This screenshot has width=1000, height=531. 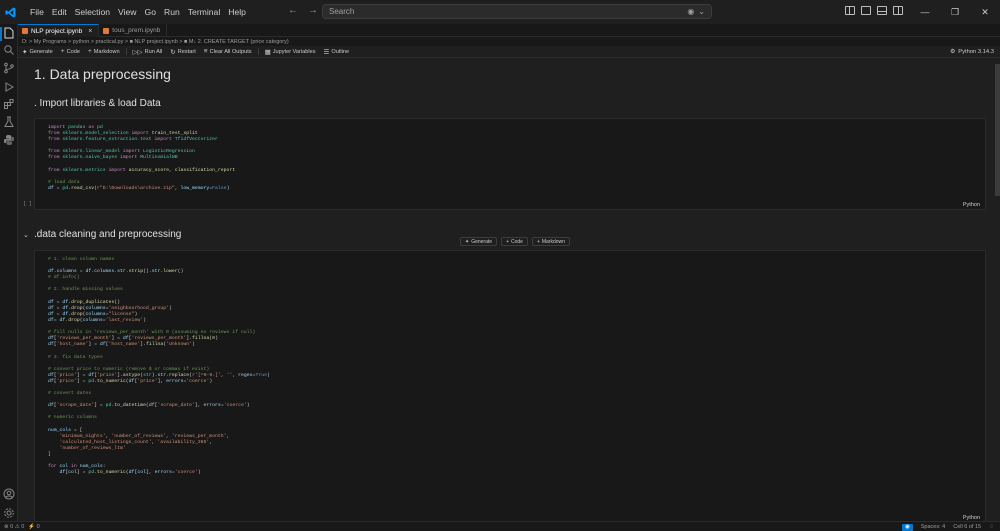 What do you see at coordinates (237, 12) in the screenshot?
I see `menu-help: Help` at bounding box center [237, 12].